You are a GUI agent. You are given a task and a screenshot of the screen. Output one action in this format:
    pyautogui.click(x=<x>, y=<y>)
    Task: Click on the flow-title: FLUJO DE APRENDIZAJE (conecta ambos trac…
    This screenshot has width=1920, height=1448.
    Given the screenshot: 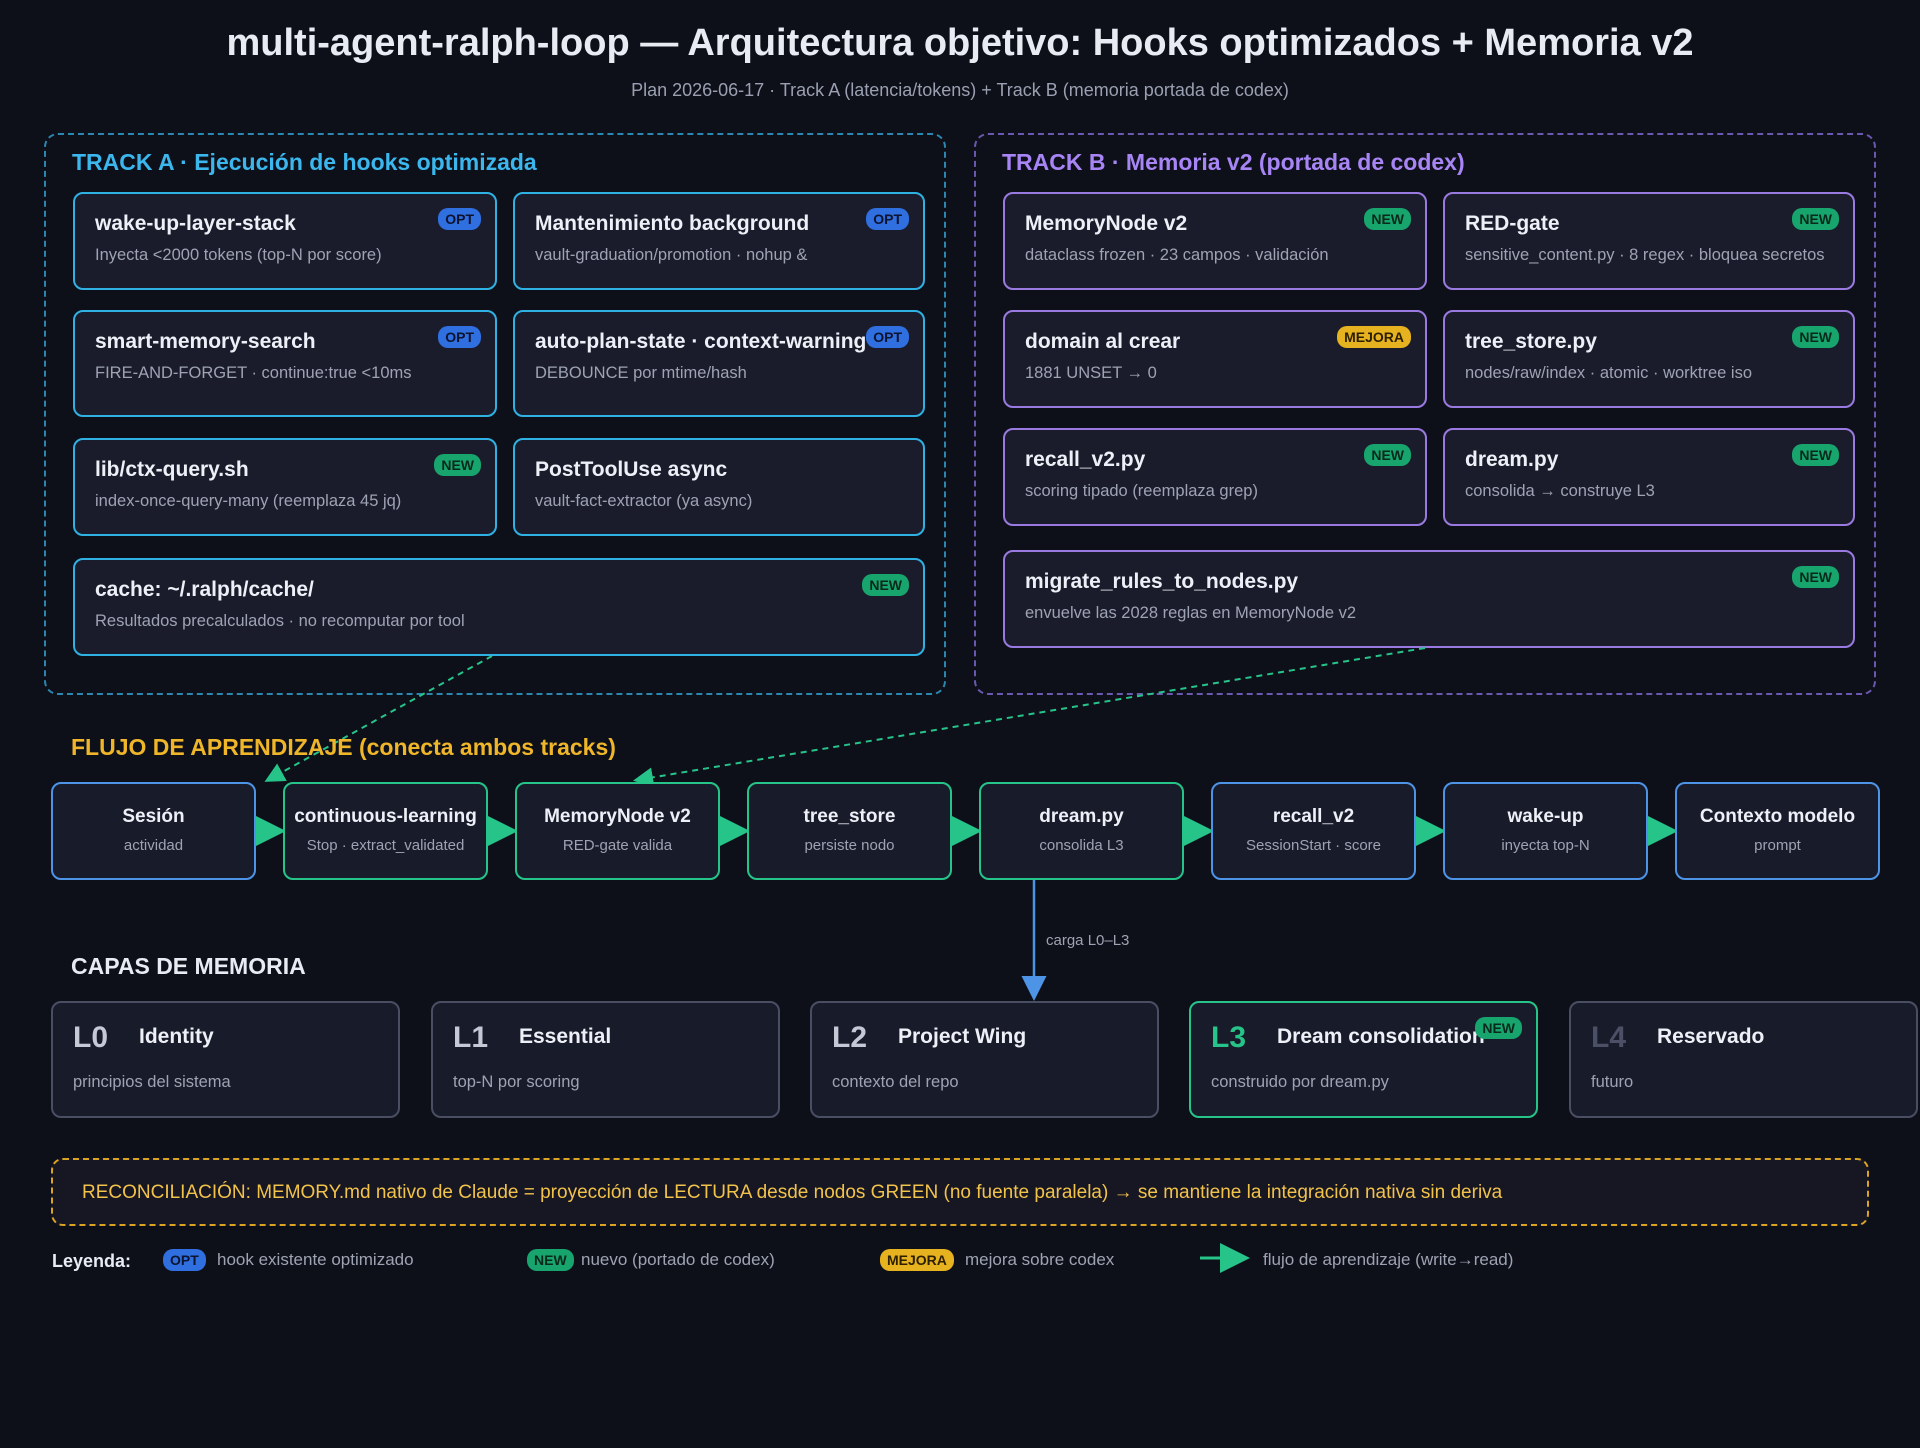 What is the action you would take?
    pyautogui.click(x=343, y=747)
    